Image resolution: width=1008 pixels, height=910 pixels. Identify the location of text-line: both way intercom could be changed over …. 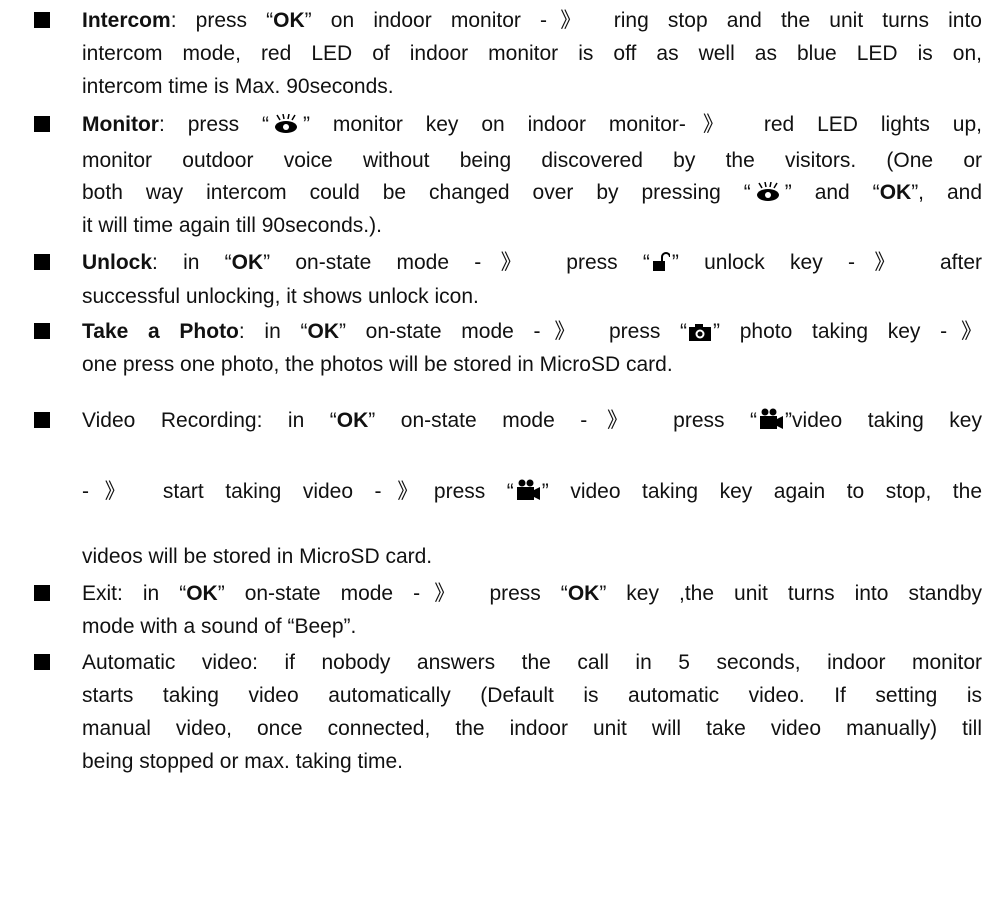
(532, 194).